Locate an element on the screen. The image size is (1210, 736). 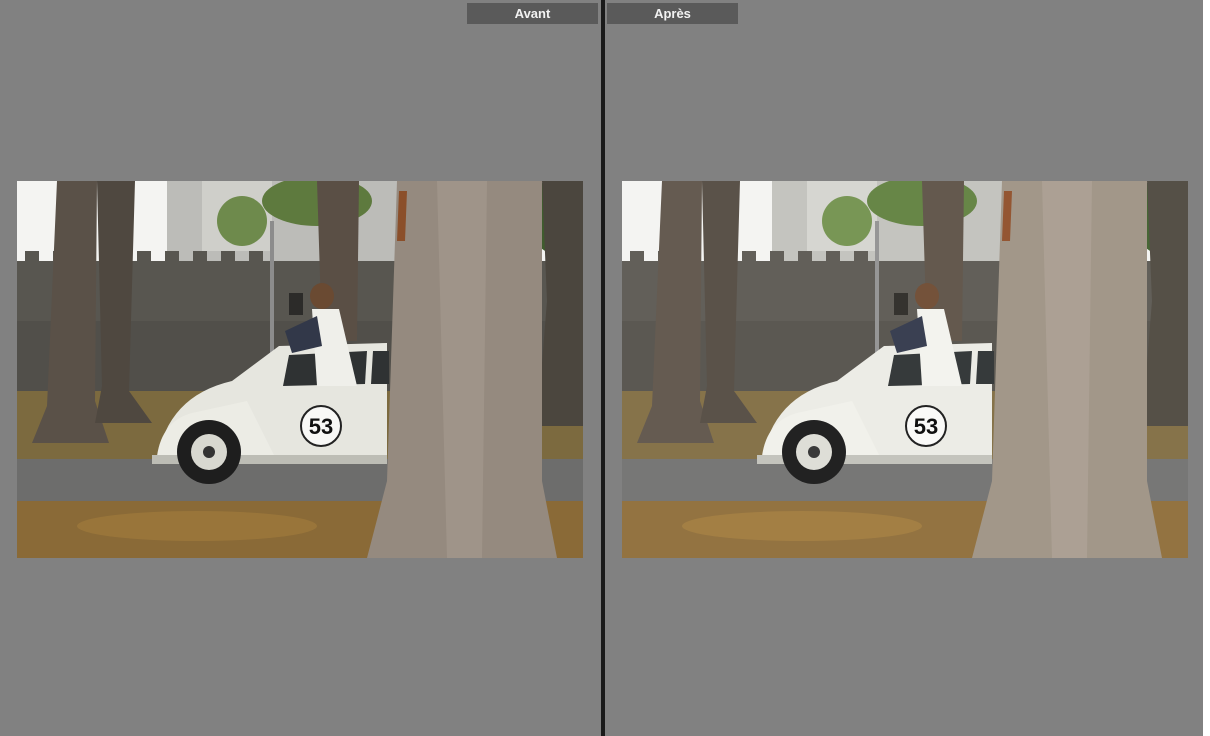
window-edge is located at coordinates (1206, 368).